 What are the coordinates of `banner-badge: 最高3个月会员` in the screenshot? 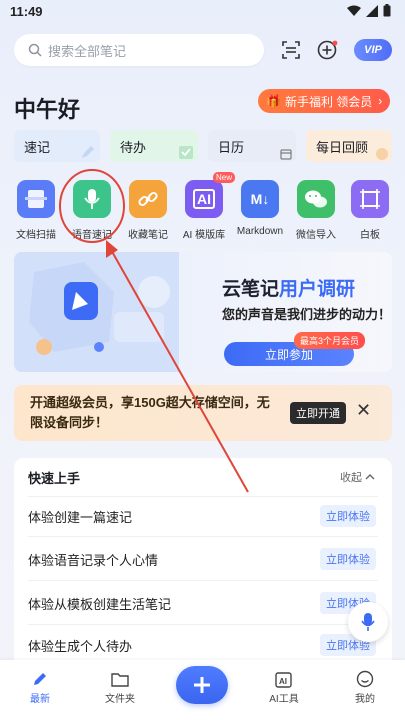 It's located at (330, 340).